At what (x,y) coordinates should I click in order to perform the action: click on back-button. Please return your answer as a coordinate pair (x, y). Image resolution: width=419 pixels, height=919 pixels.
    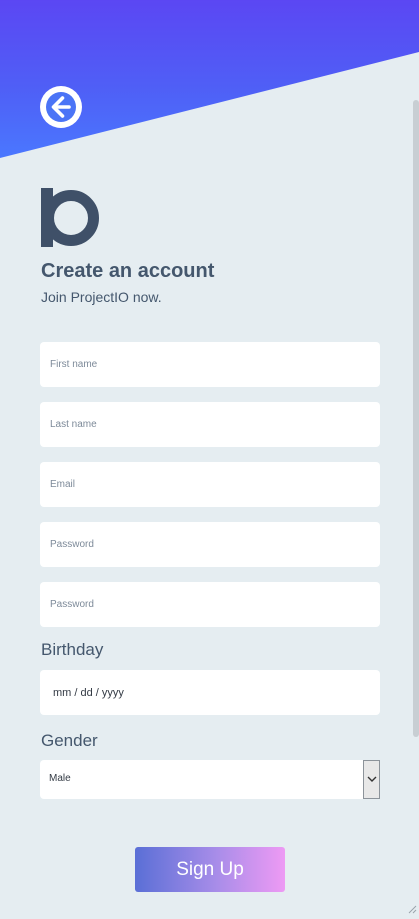
    Looking at the image, I should click on (61, 107).